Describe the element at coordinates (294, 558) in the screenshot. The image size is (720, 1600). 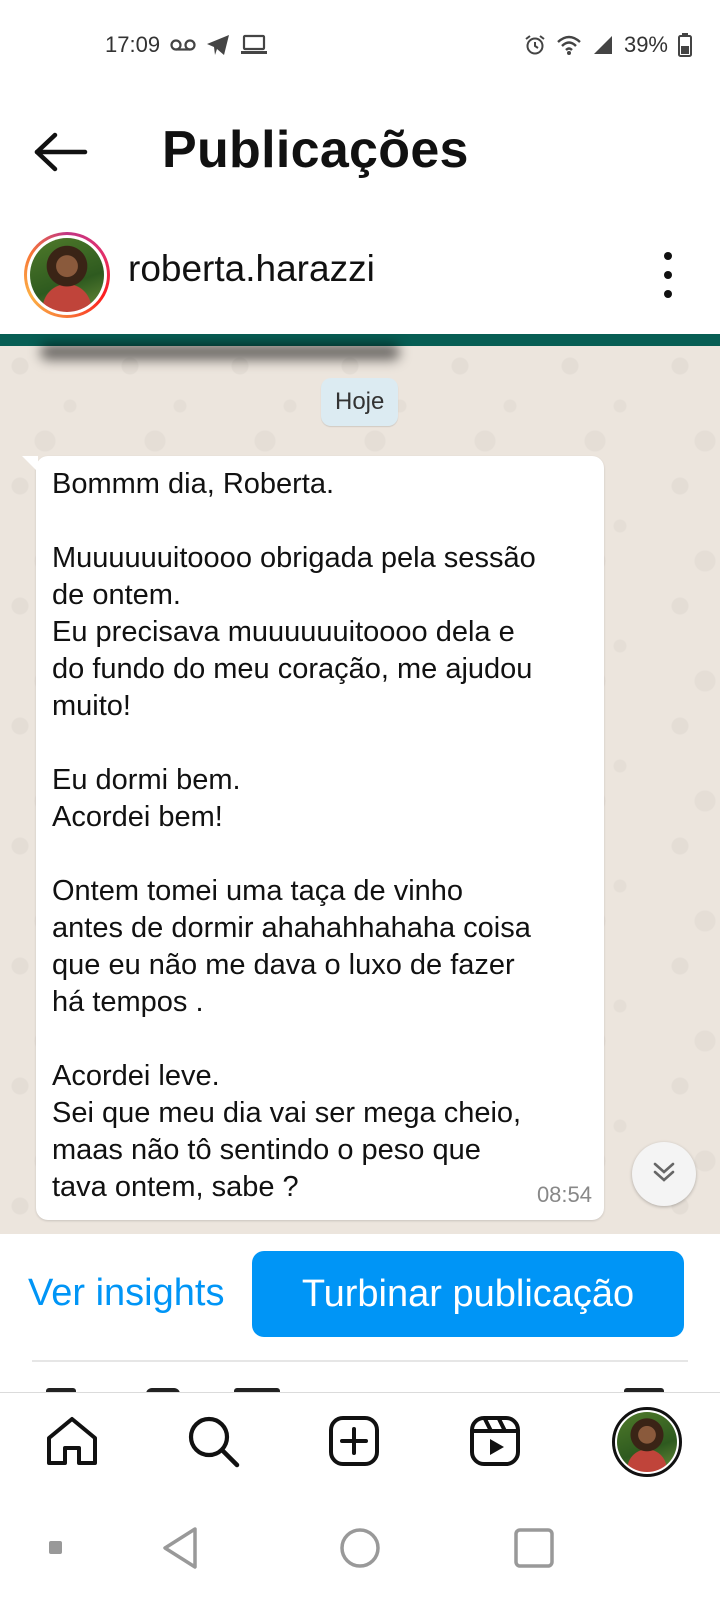
I see `message-line: Muuuuuuitoooo obrigada pela sessão` at that location.